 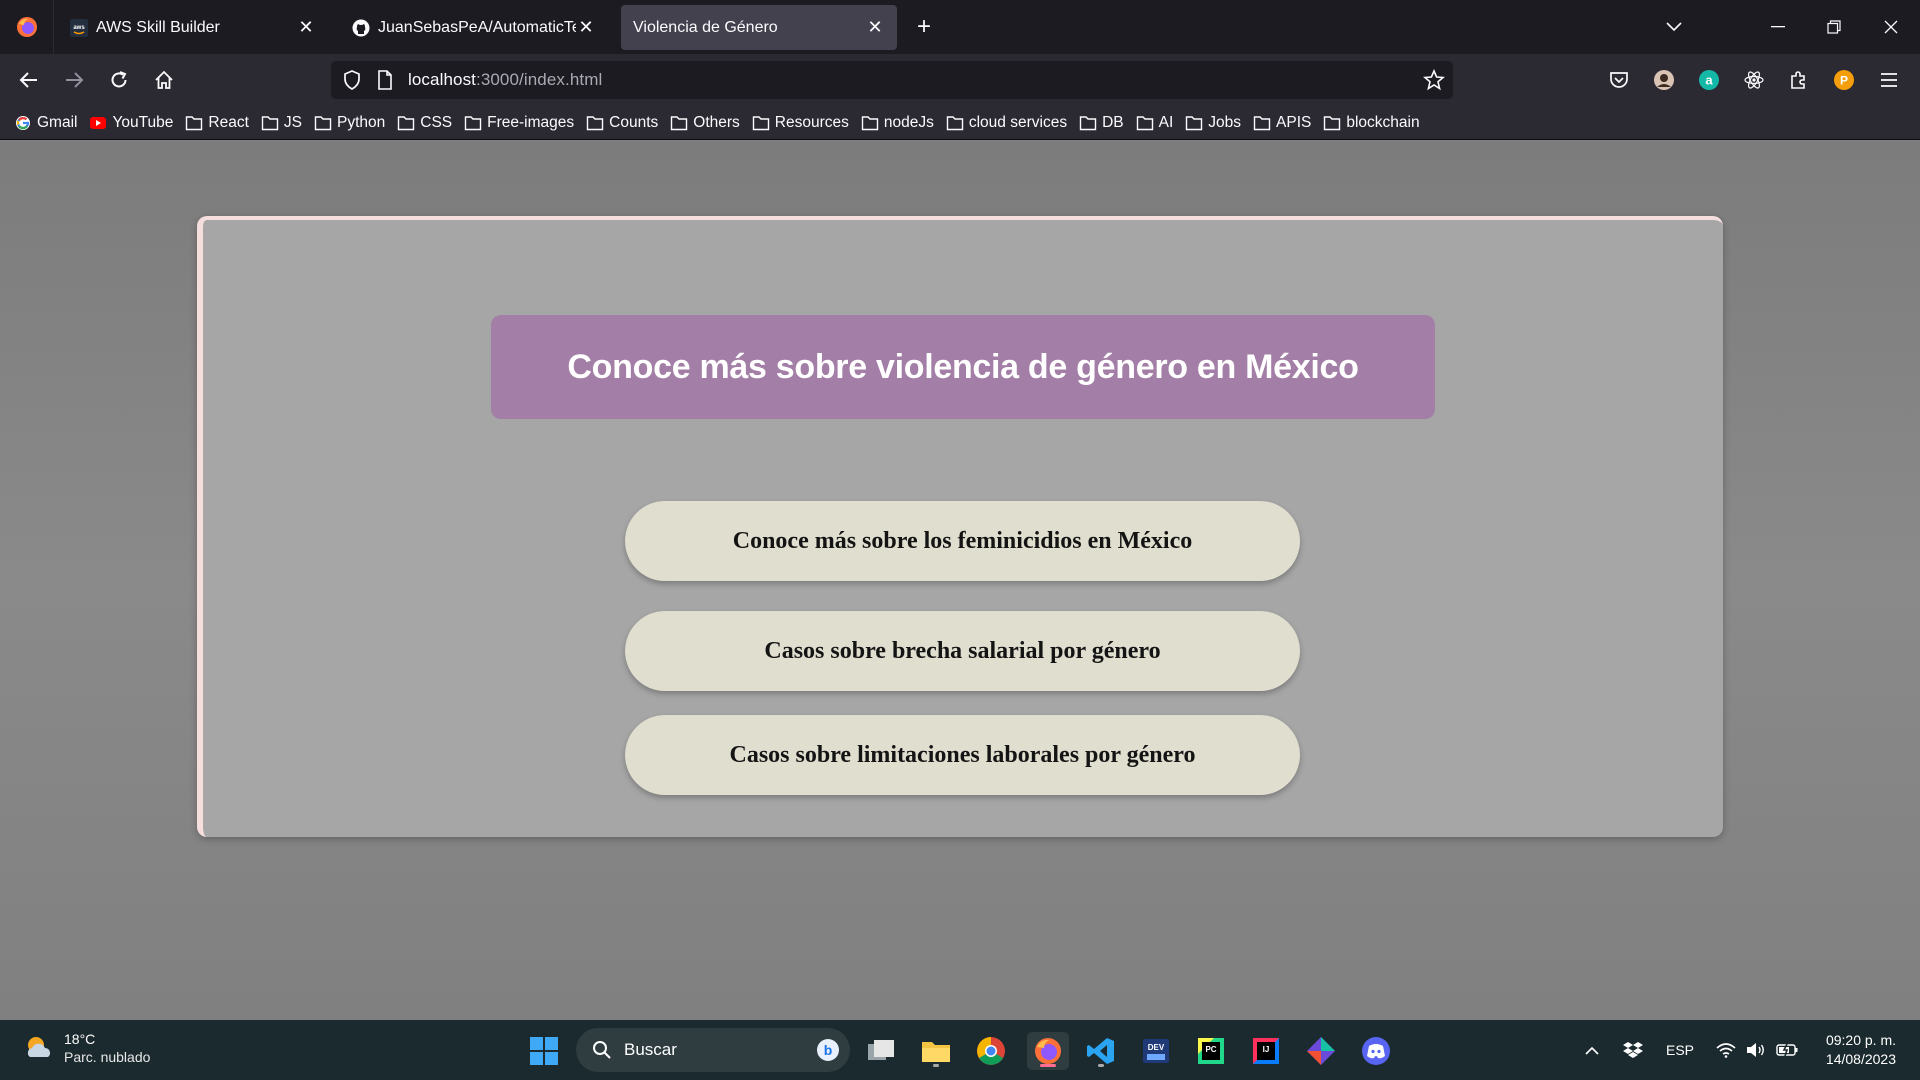 What do you see at coordinates (1664, 80) in the screenshot?
I see `account-button` at bounding box center [1664, 80].